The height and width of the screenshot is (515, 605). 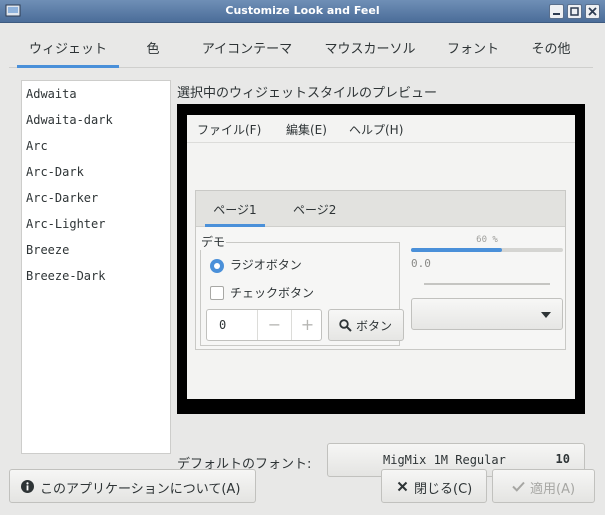 I want to click on check-label: チェックボタン, so click(x=272, y=293).